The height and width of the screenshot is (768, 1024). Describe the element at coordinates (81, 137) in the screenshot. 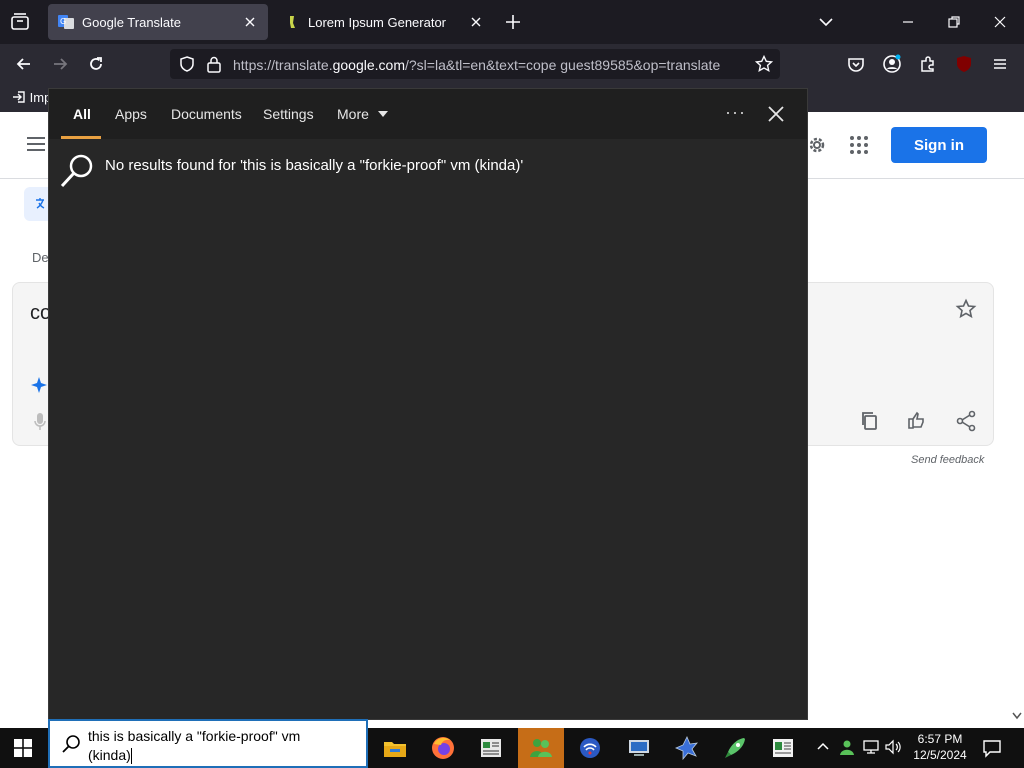

I see `active-tab-indicator` at that location.